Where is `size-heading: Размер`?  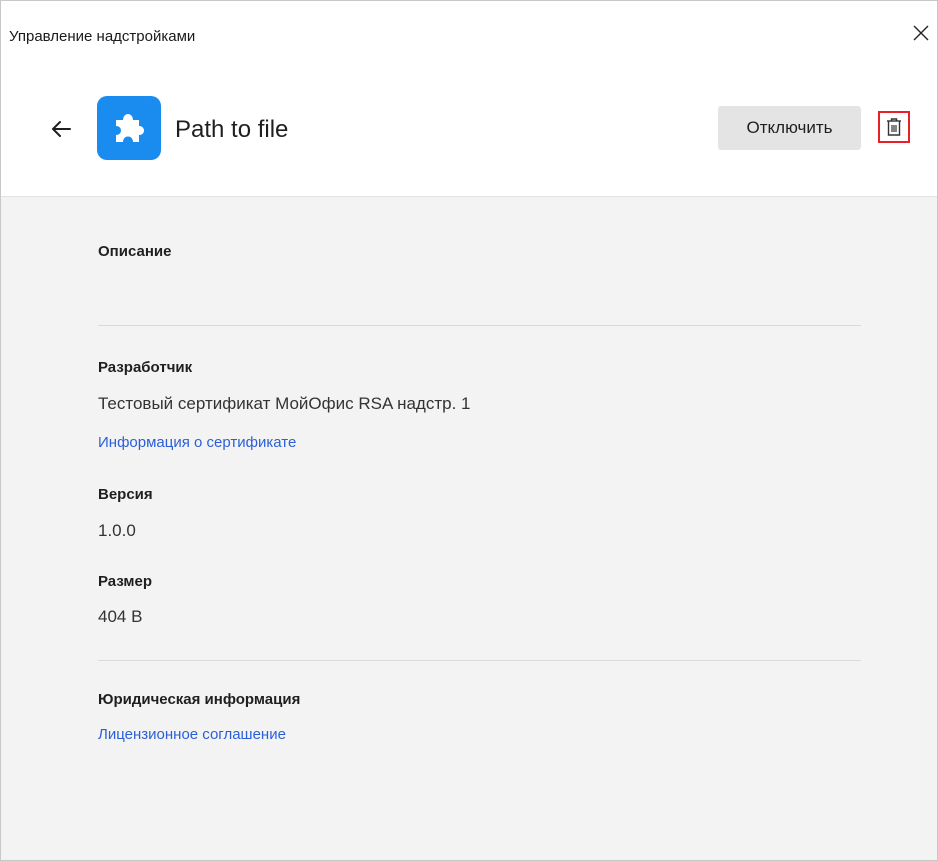 size-heading: Размер is located at coordinates (125, 581).